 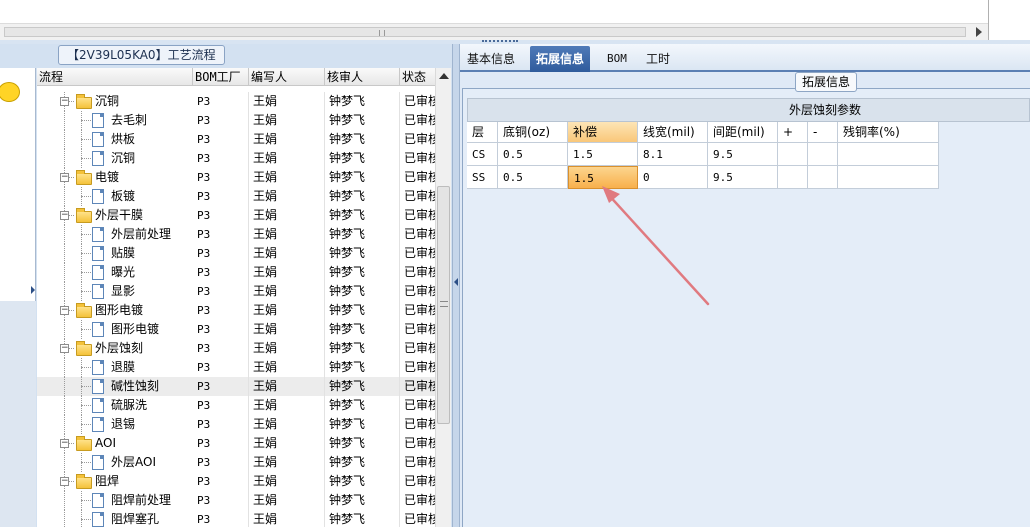 What do you see at coordinates (236, 367) in the screenshot?
I see `table-row: 退膜 P3王娟钟梦飞已审核` at bounding box center [236, 367].